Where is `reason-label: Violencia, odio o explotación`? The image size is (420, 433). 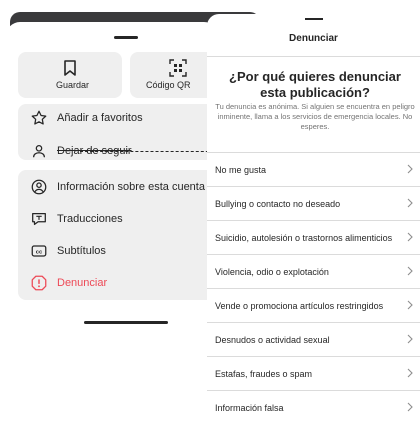 reason-label: Violencia, odio o explotación is located at coordinates (272, 271).